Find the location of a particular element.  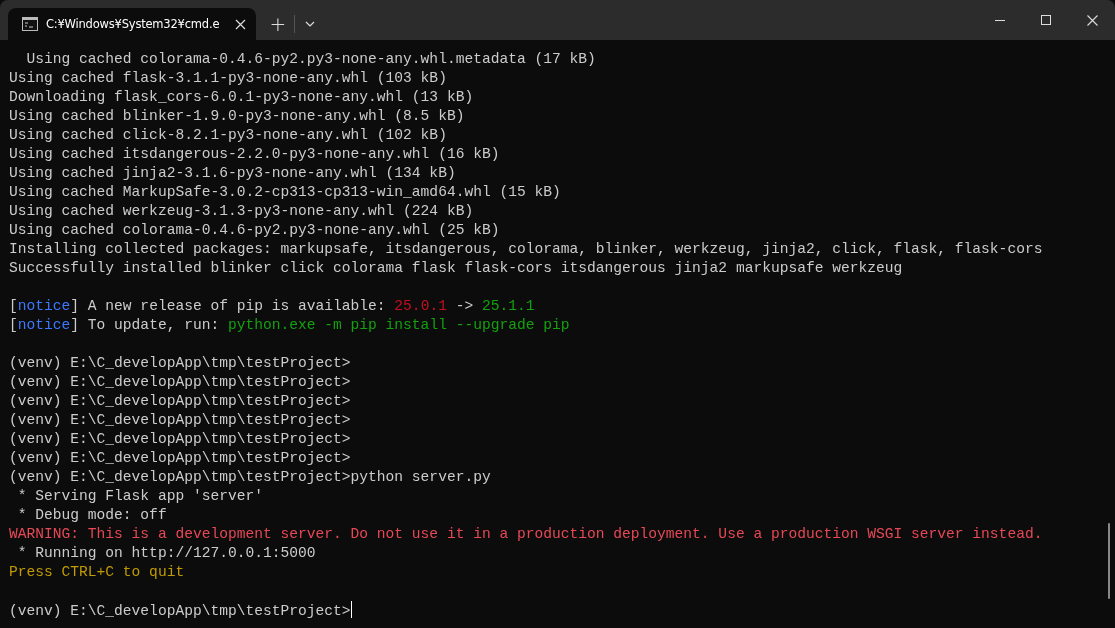

terminal-line: Downloading flask_cors-6.0.1-py3-none-any.whl (13 kB) is located at coordinates (241, 97).